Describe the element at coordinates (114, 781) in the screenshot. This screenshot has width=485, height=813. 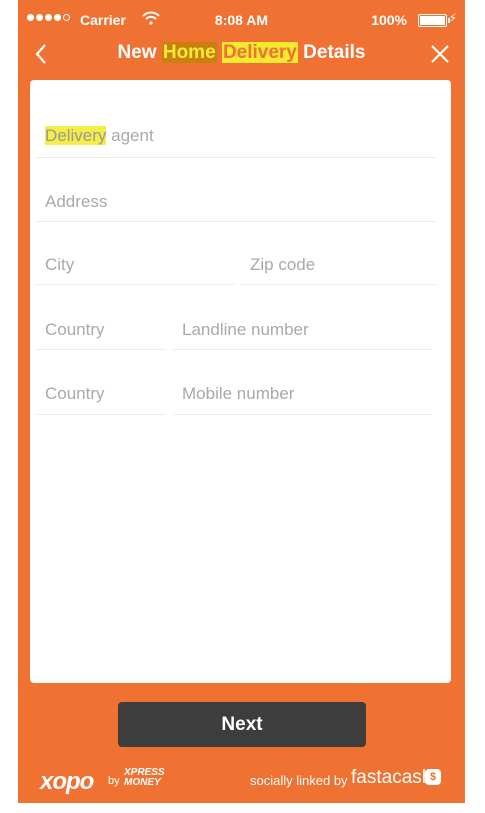
I see `by-label: by` at that location.